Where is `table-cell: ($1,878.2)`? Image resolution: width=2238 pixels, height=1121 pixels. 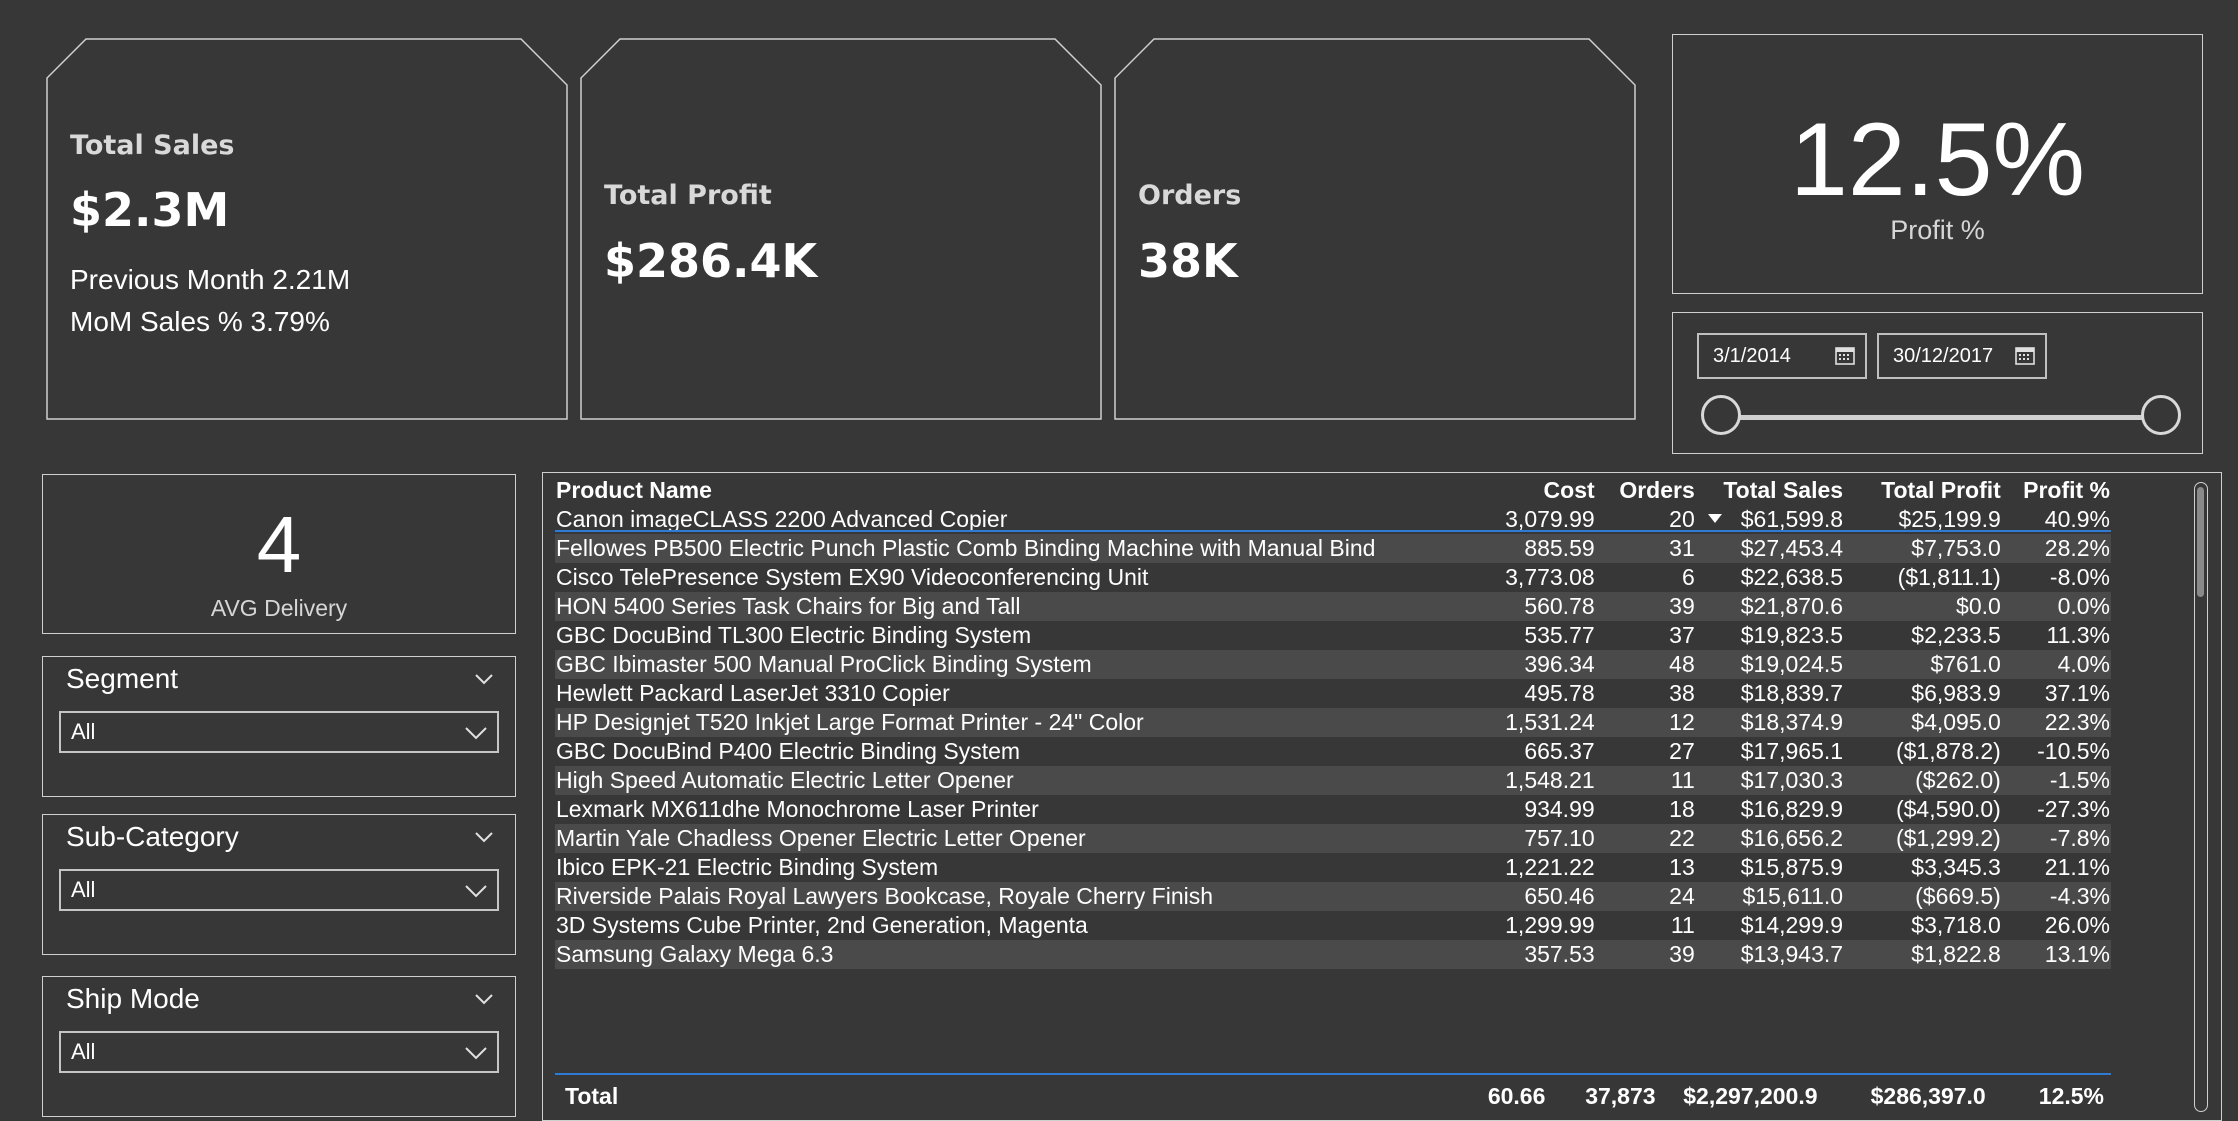
table-cell: ($1,878.2) is located at coordinates (1923, 751).